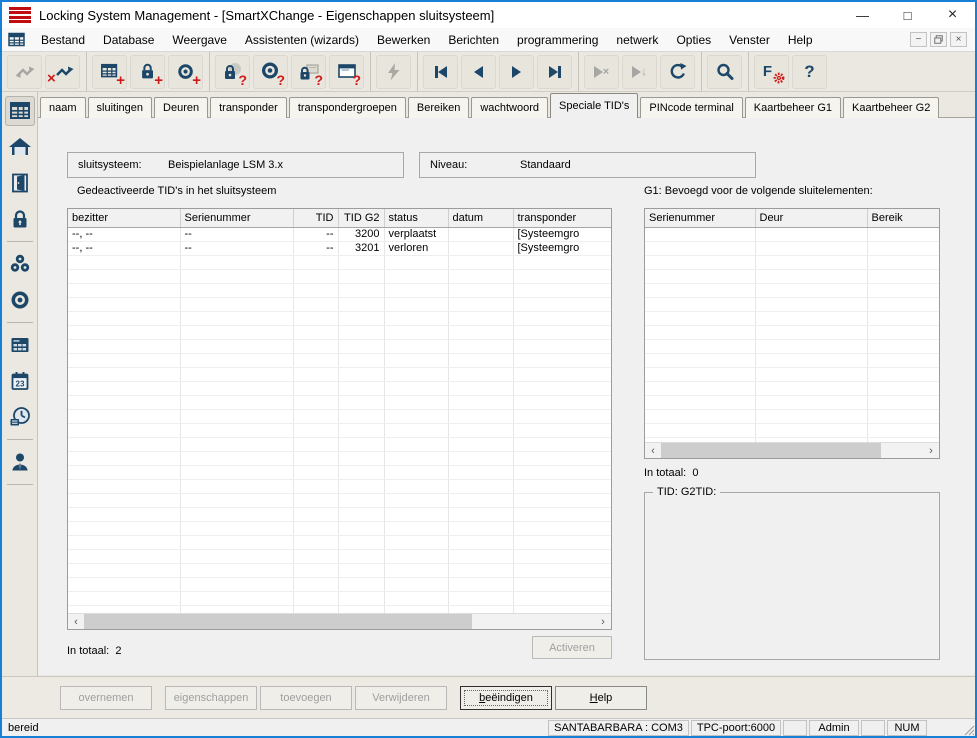 The height and width of the screenshot is (738, 977). I want to click on mdi-restore-button, so click(938, 39).